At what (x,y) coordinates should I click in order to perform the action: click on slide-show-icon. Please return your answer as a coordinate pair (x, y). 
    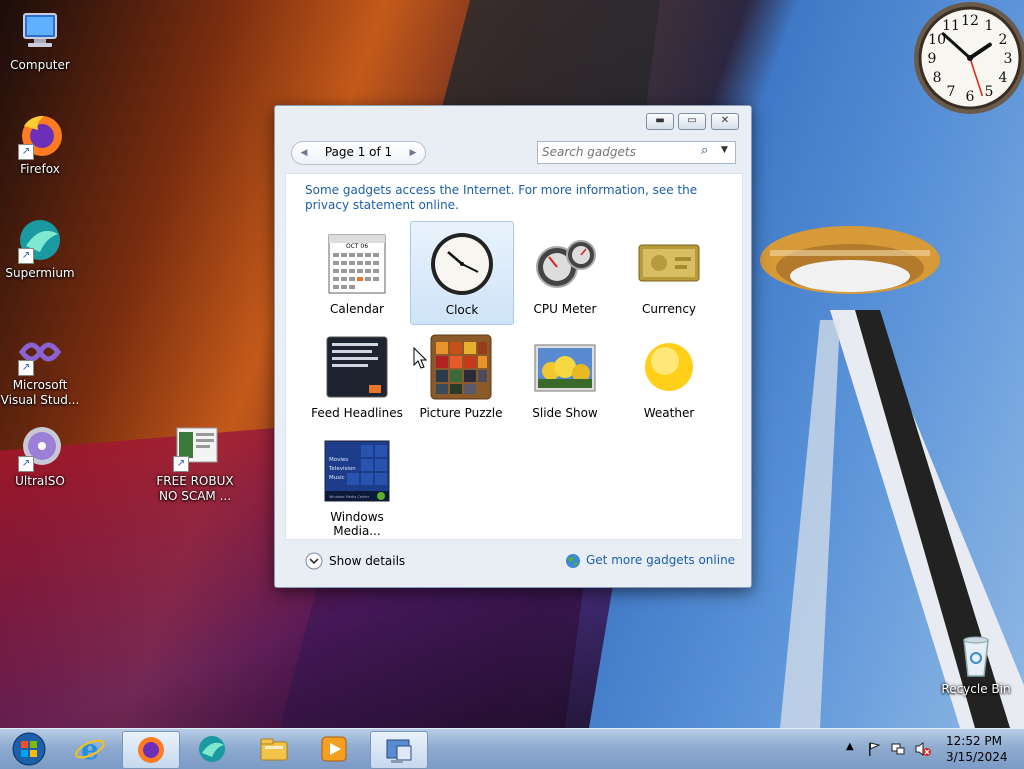
    Looking at the image, I should click on (565, 368).